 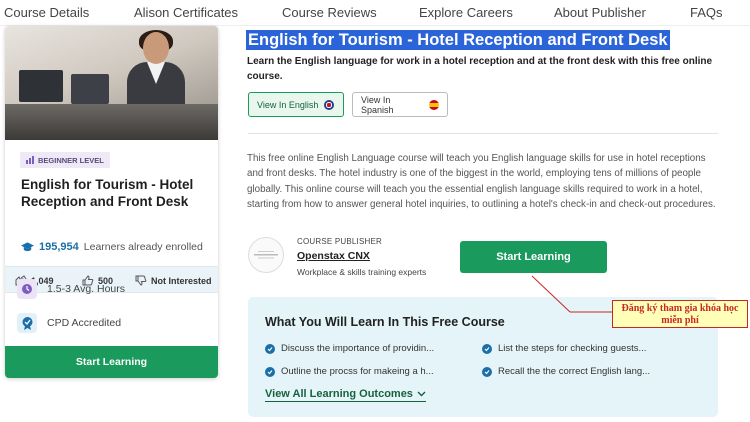 I want to click on view-in-english-label: View In English, so click(x=288, y=104).